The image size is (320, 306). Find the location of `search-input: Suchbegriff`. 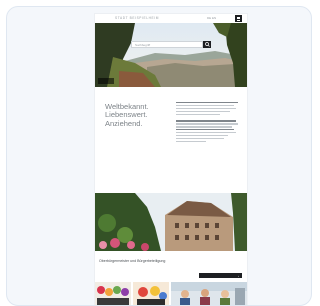

search-input: Suchbegriff is located at coordinates (167, 44).